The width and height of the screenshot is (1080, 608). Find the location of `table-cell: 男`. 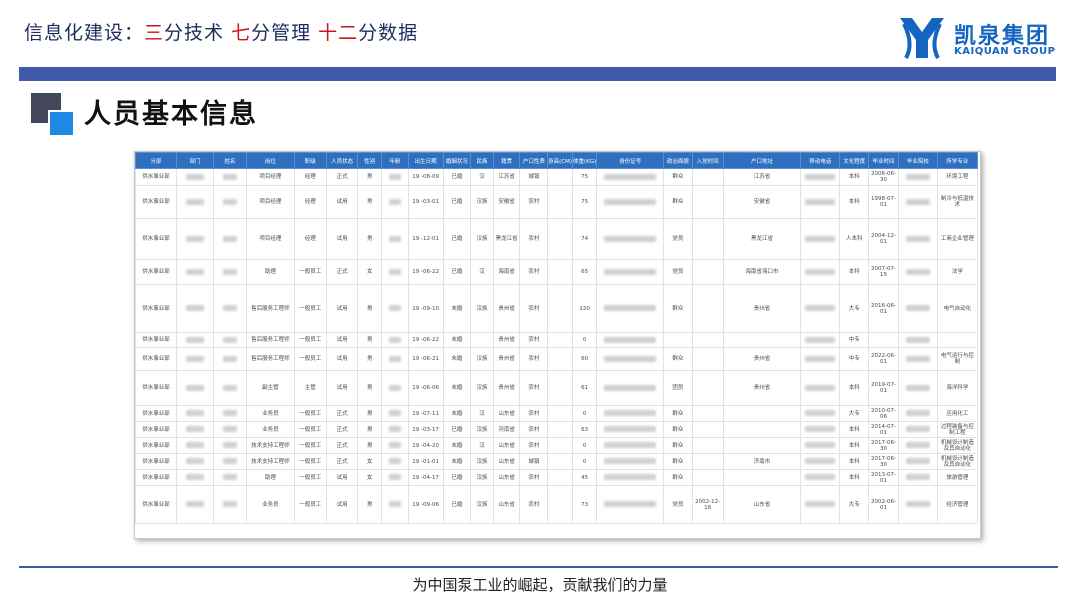

table-cell: 男 is located at coordinates (370, 429).